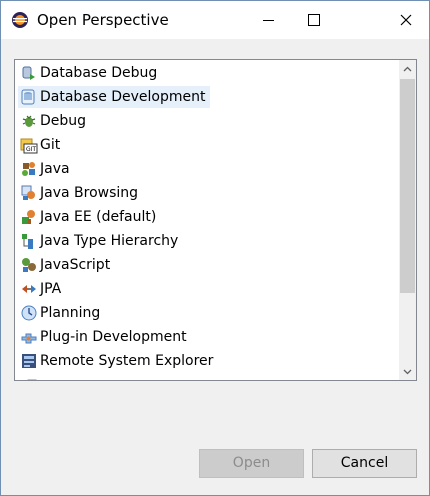 This screenshot has height=496, width=430. I want to click on minimize-icon, so click(268, 20).